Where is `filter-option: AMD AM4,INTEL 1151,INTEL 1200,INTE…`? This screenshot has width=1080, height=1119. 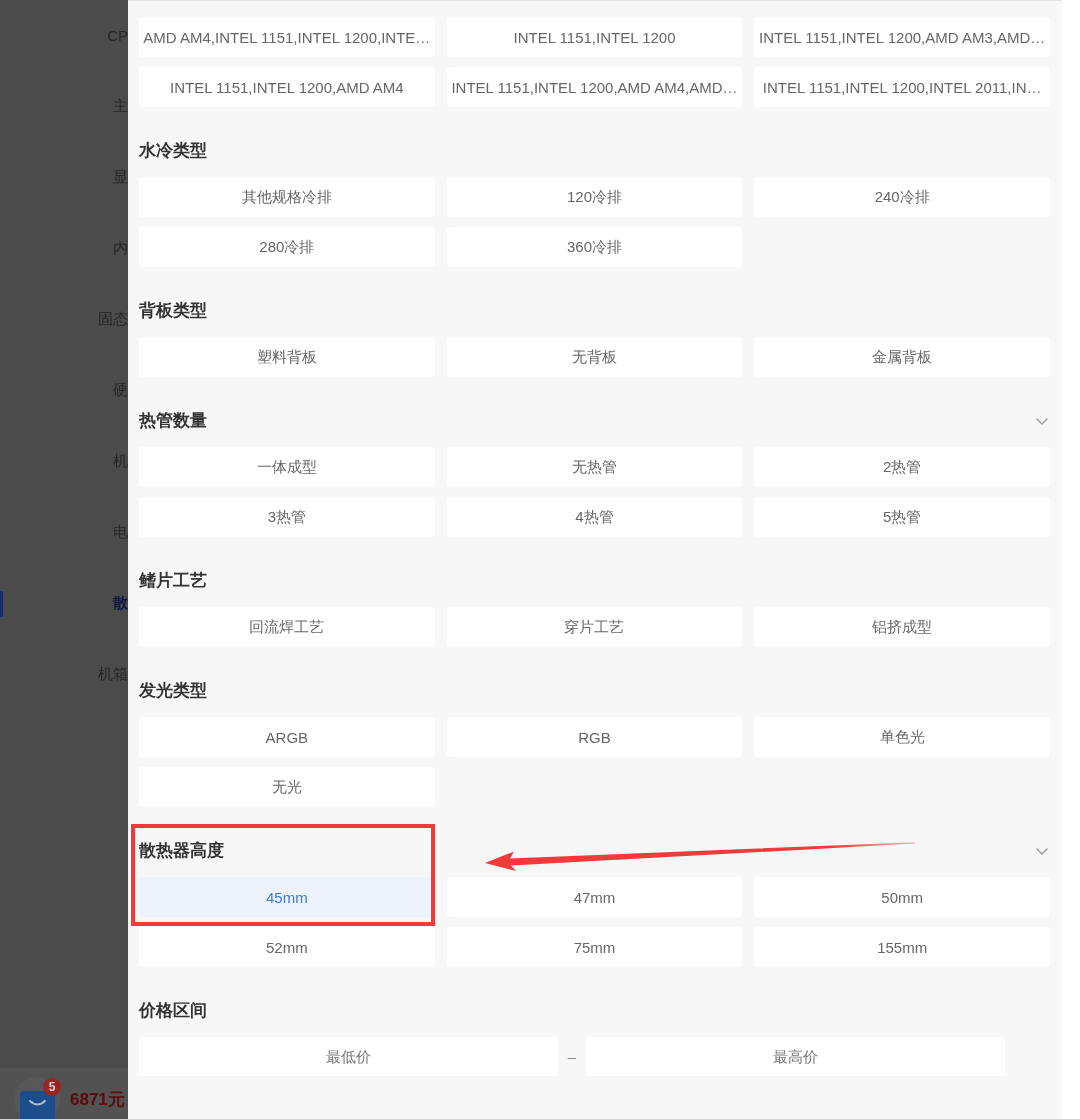
filter-option: AMD AM4,INTEL 1151,INTEL 1200,INTE… is located at coordinates (287, 37).